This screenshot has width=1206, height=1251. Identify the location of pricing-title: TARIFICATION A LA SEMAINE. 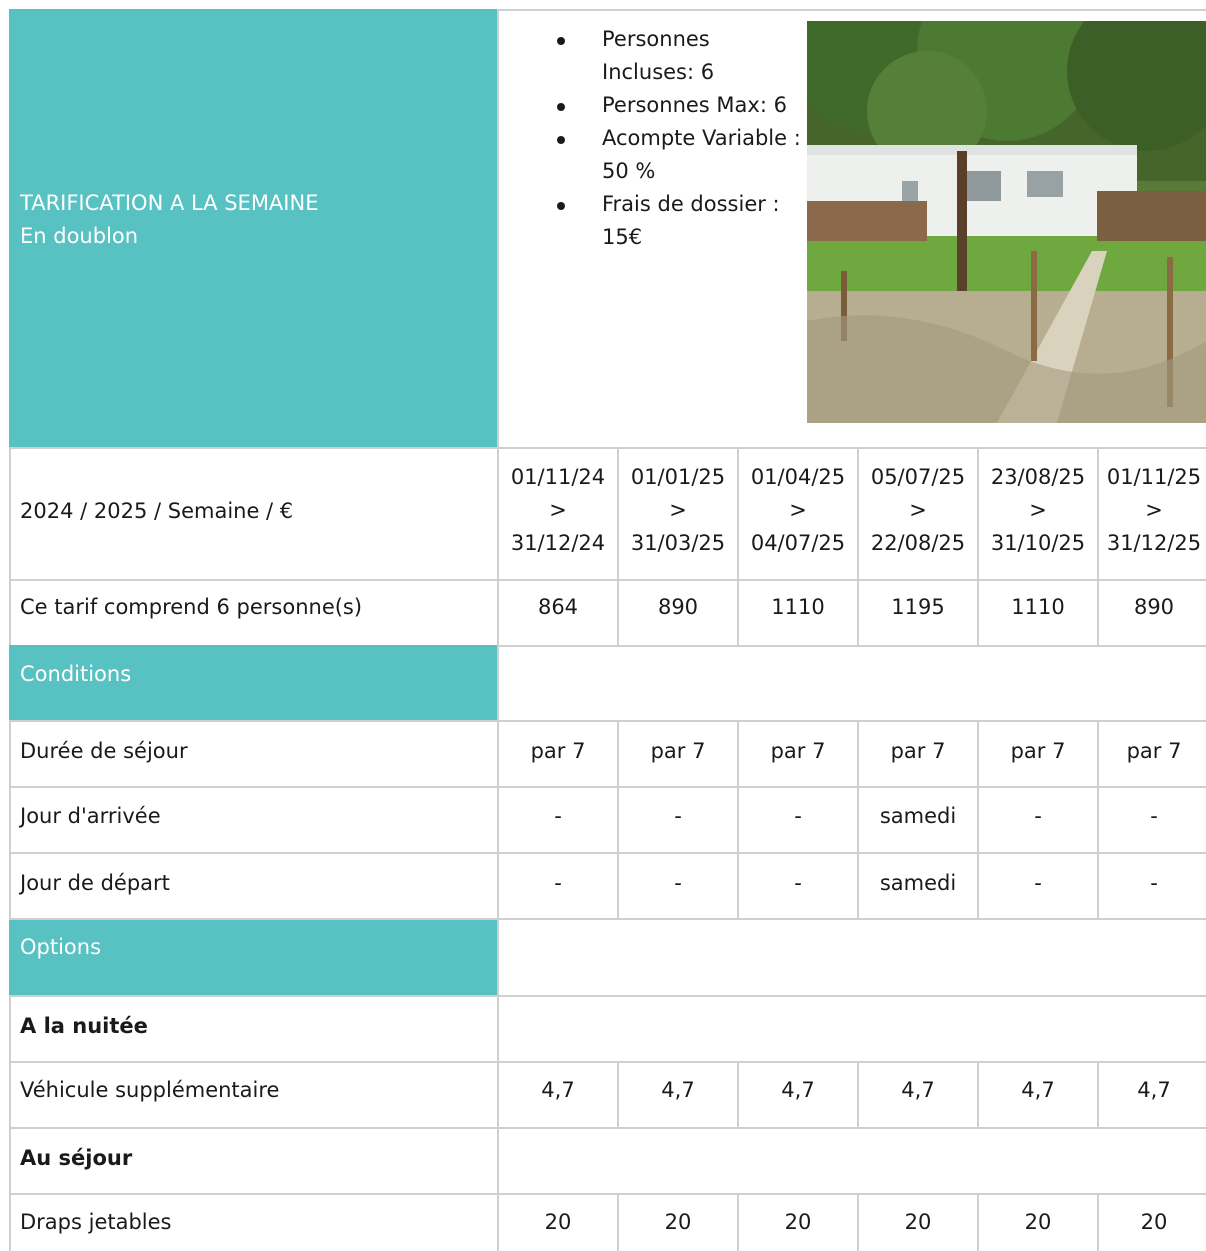
(169, 203).